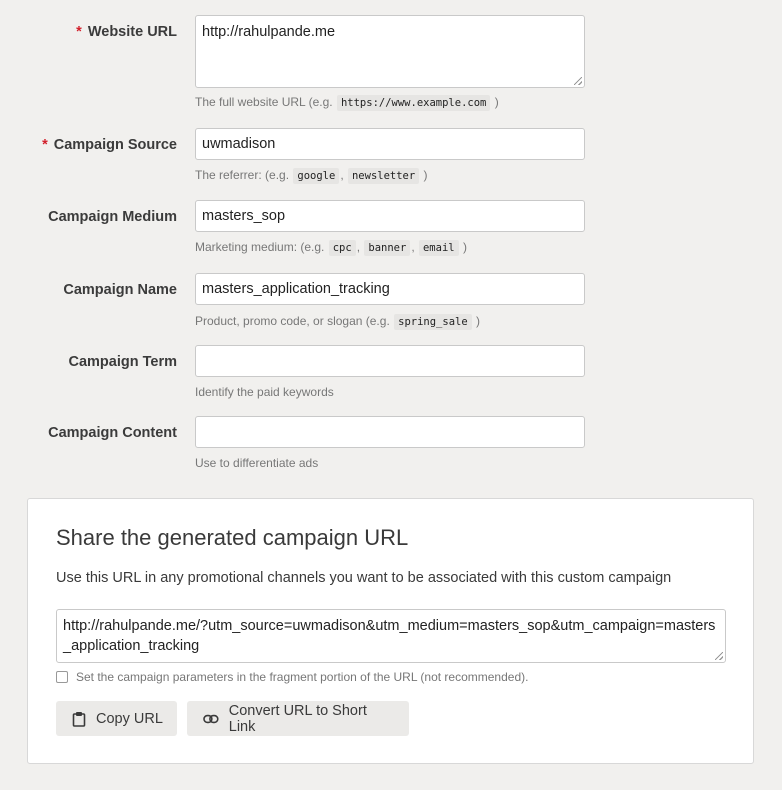 Image resolution: width=782 pixels, height=790 pixels. Describe the element at coordinates (390, 432) in the screenshot. I see `campaign-content-input` at that location.